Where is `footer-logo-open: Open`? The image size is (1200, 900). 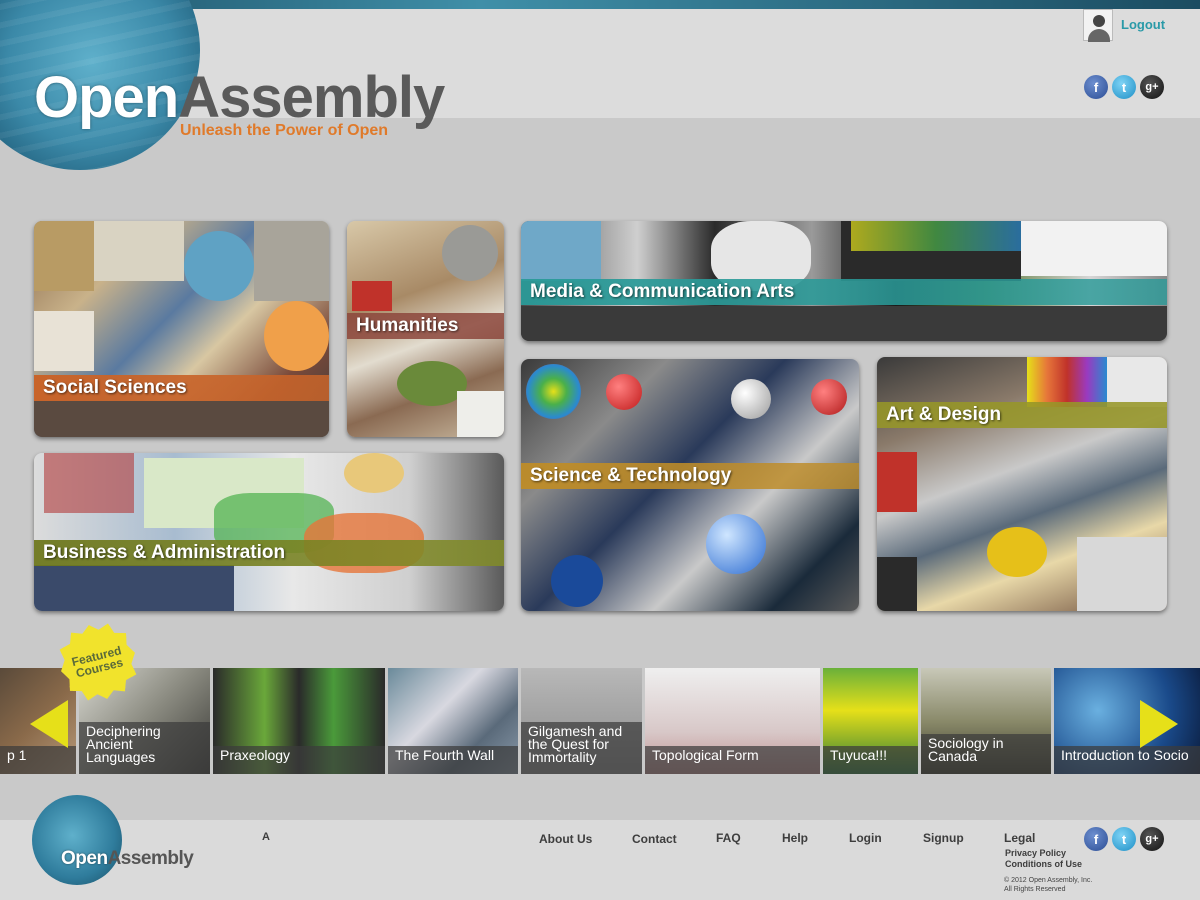
footer-logo-open: Open is located at coordinates (84, 858).